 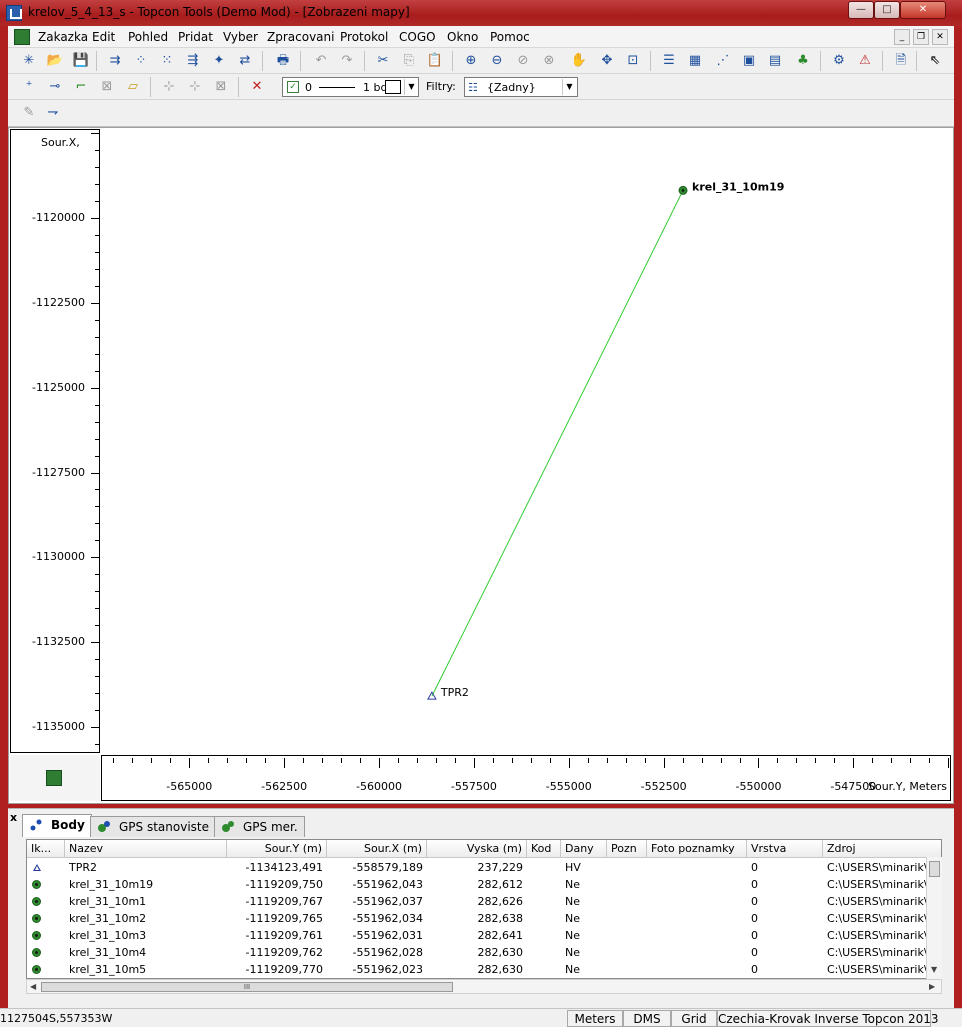 I want to click on transform-icon: ⇄, so click(x=245, y=61).